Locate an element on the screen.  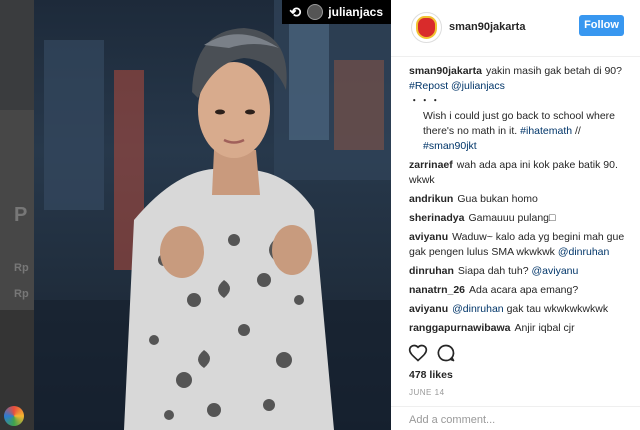
comment: ranggapurnawibawa Anjir iqbal cjr is located at coordinates (520, 328).